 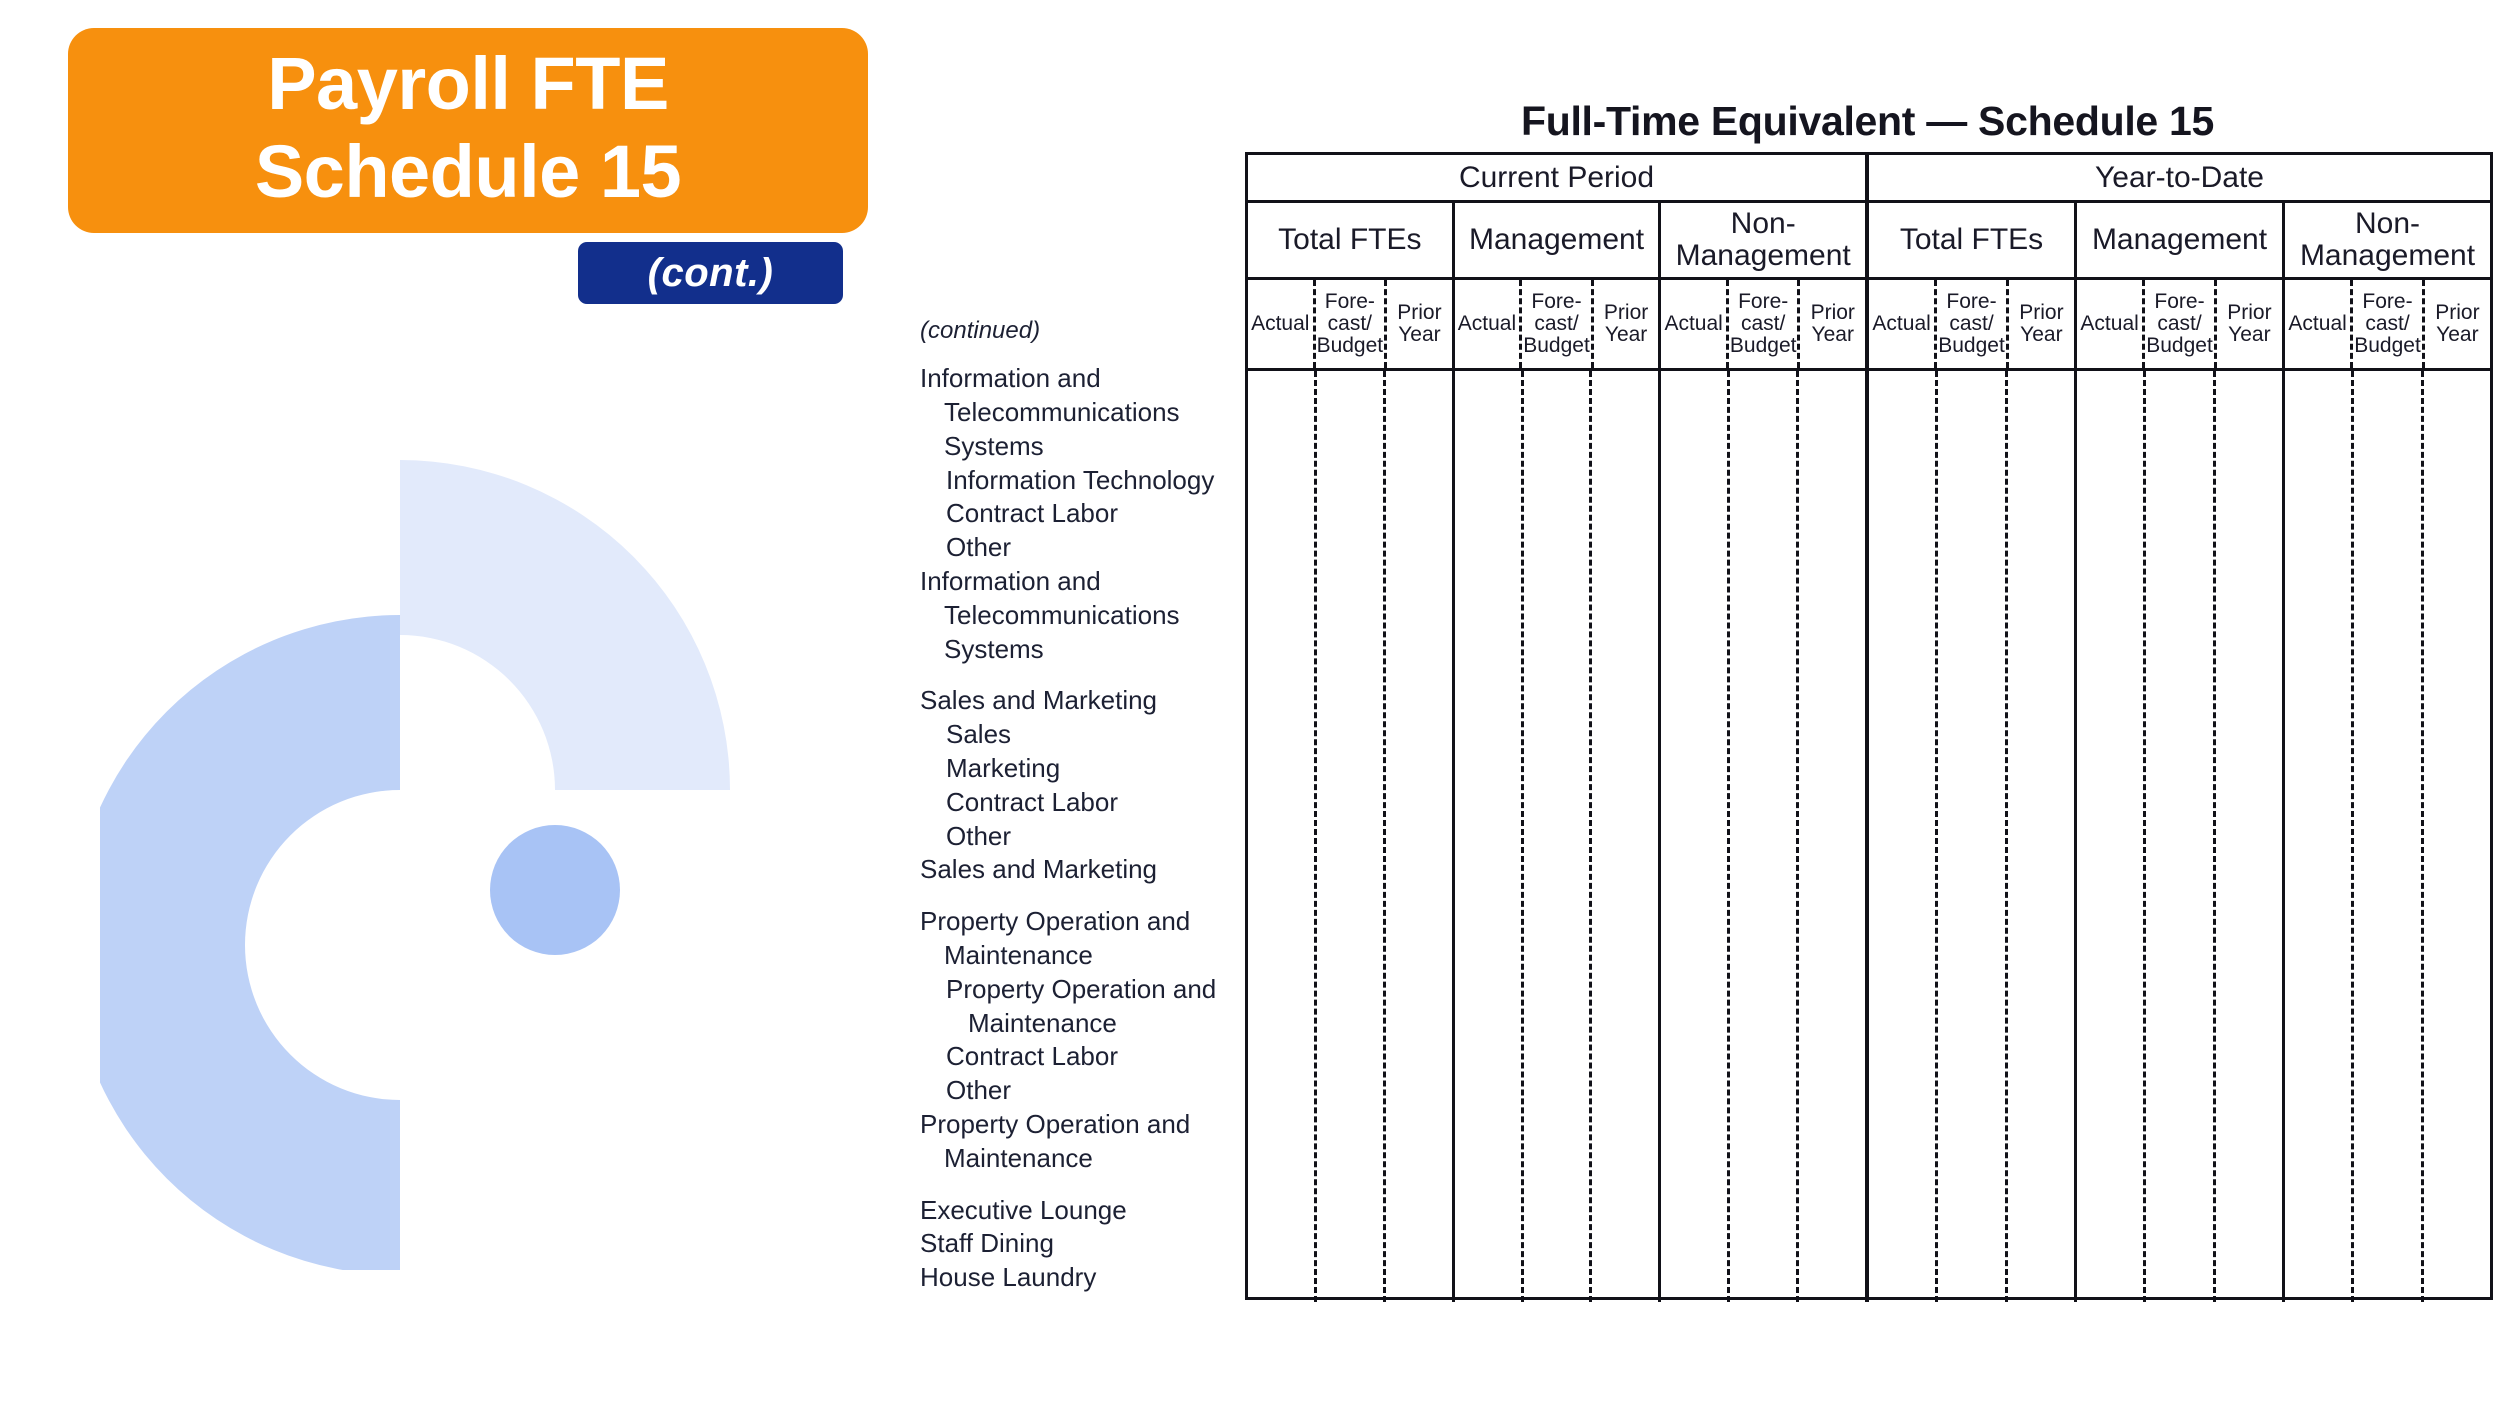 I want to click on row-label: Information Technology, so click(x=1080, y=479).